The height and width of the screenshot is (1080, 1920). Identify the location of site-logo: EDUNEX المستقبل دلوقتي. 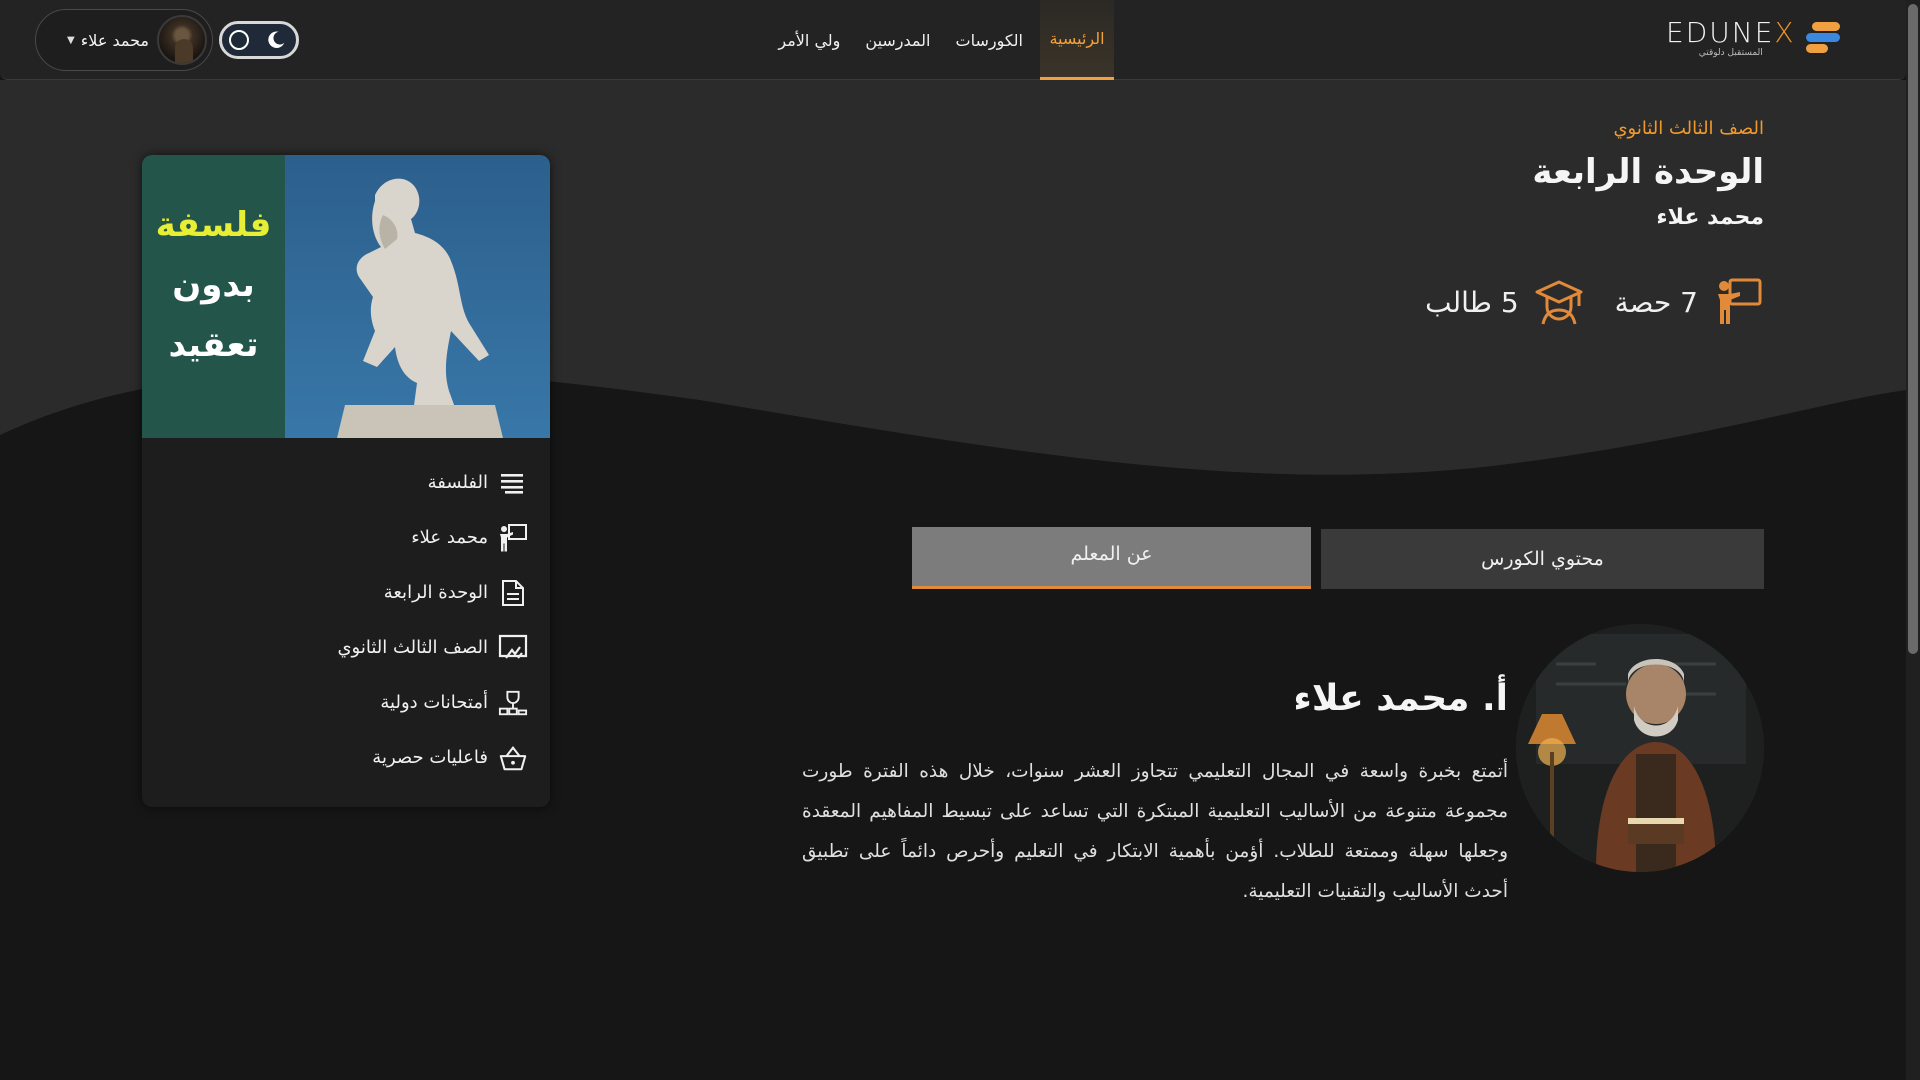
(1761, 38).